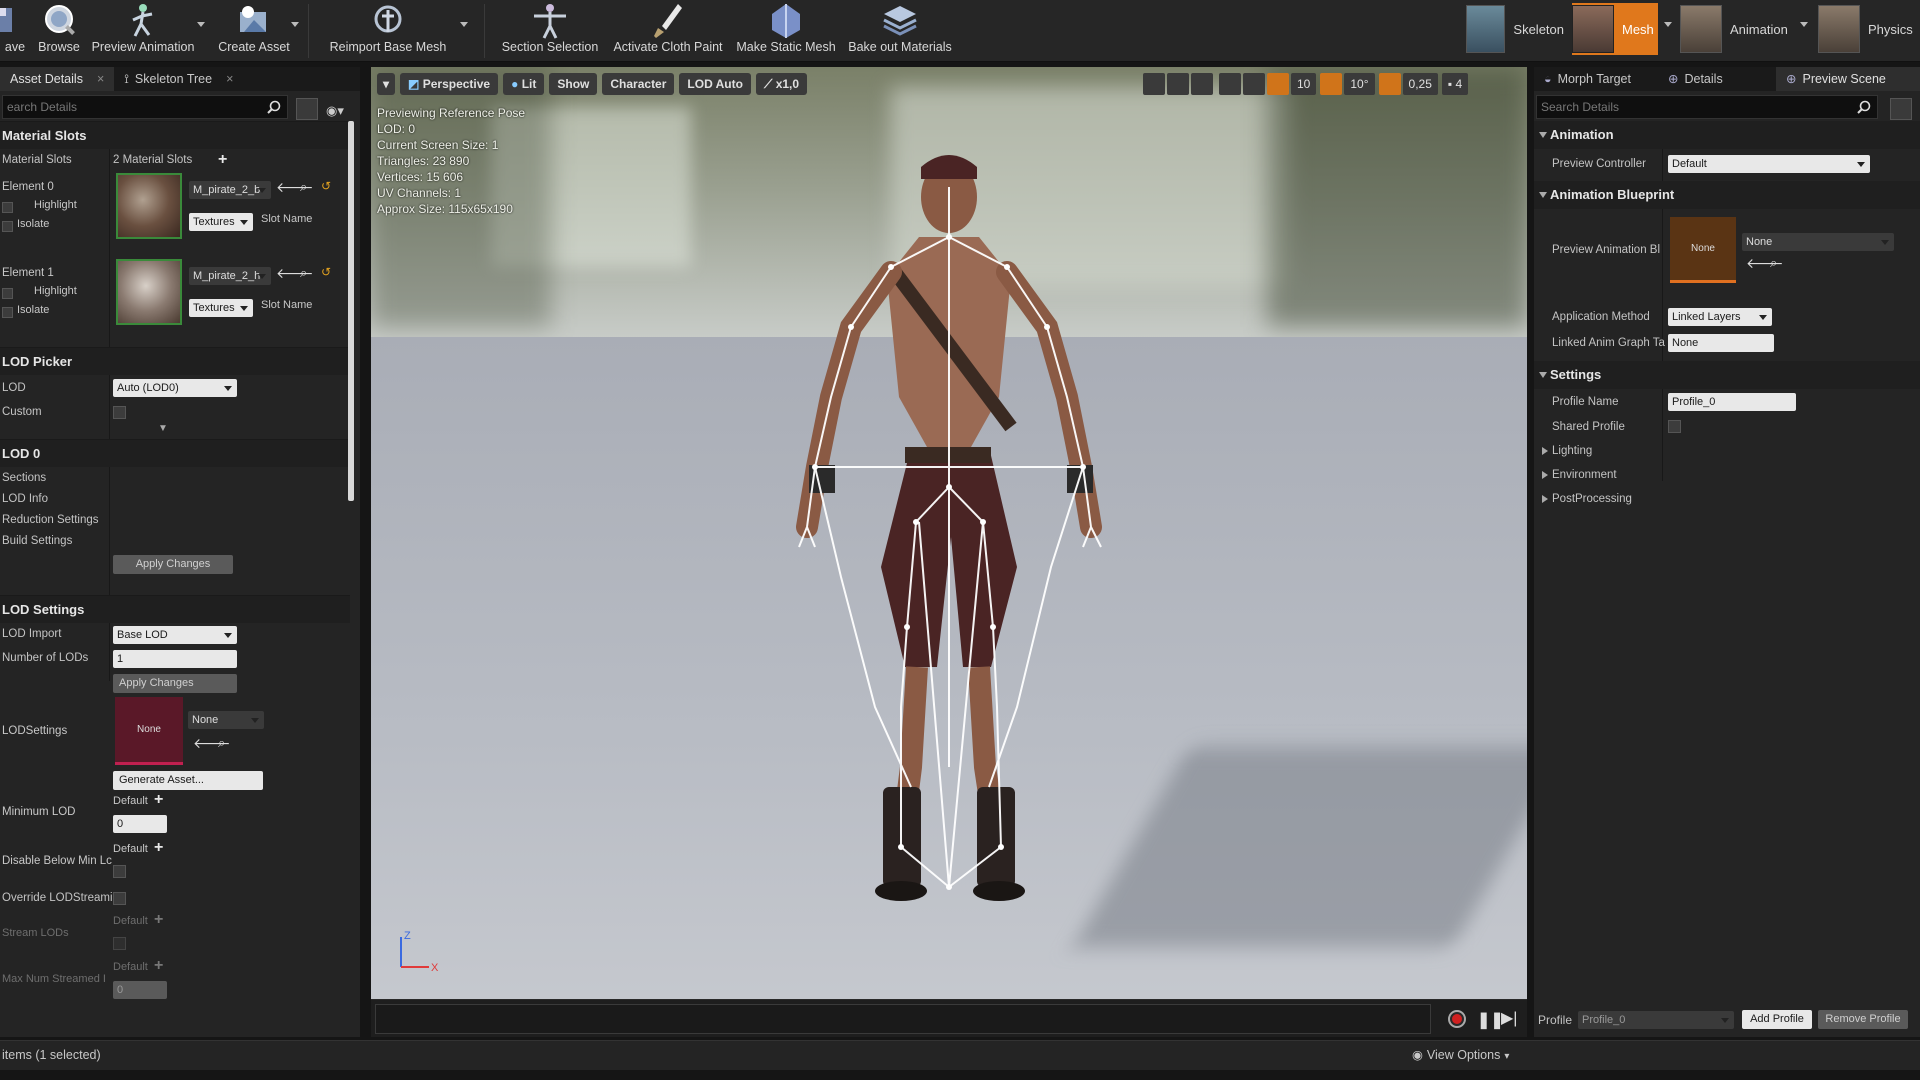  Describe the element at coordinates (1901, 109) in the screenshot. I see `view-list-icon` at that location.